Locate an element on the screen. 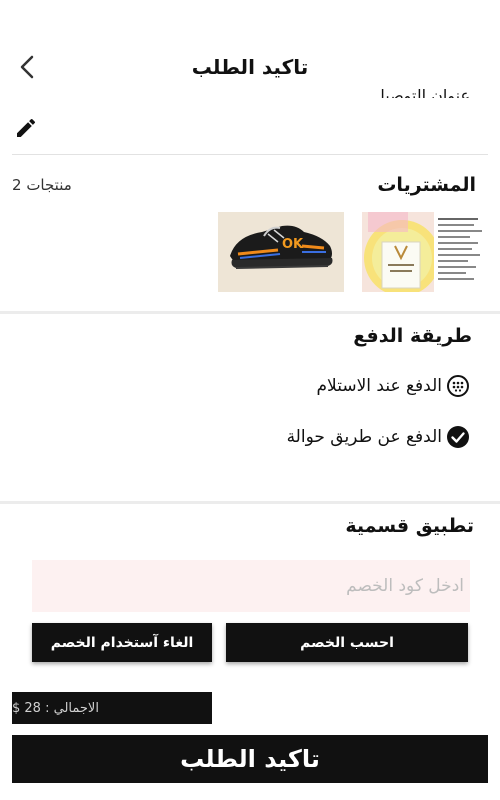 This screenshot has height=800, width=500. payment-option-cash-on-delivery: الدفع عند الاستلام is located at coordinates (393, 386).